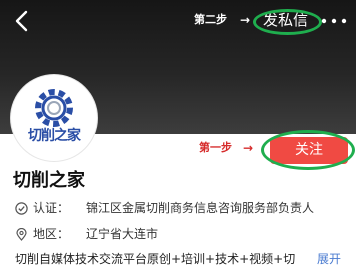 This screenshot has height=269, width=356. I want to click on avatar: 切削之家, so click(54, 118).